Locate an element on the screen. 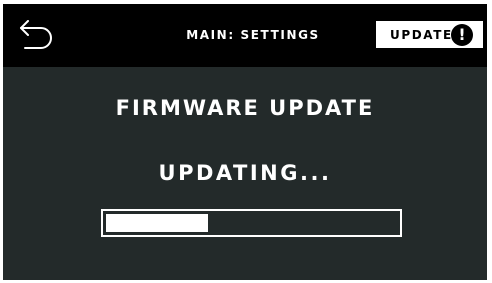  exclamation-circle-icon: ! is located at coordinates (462, 35).